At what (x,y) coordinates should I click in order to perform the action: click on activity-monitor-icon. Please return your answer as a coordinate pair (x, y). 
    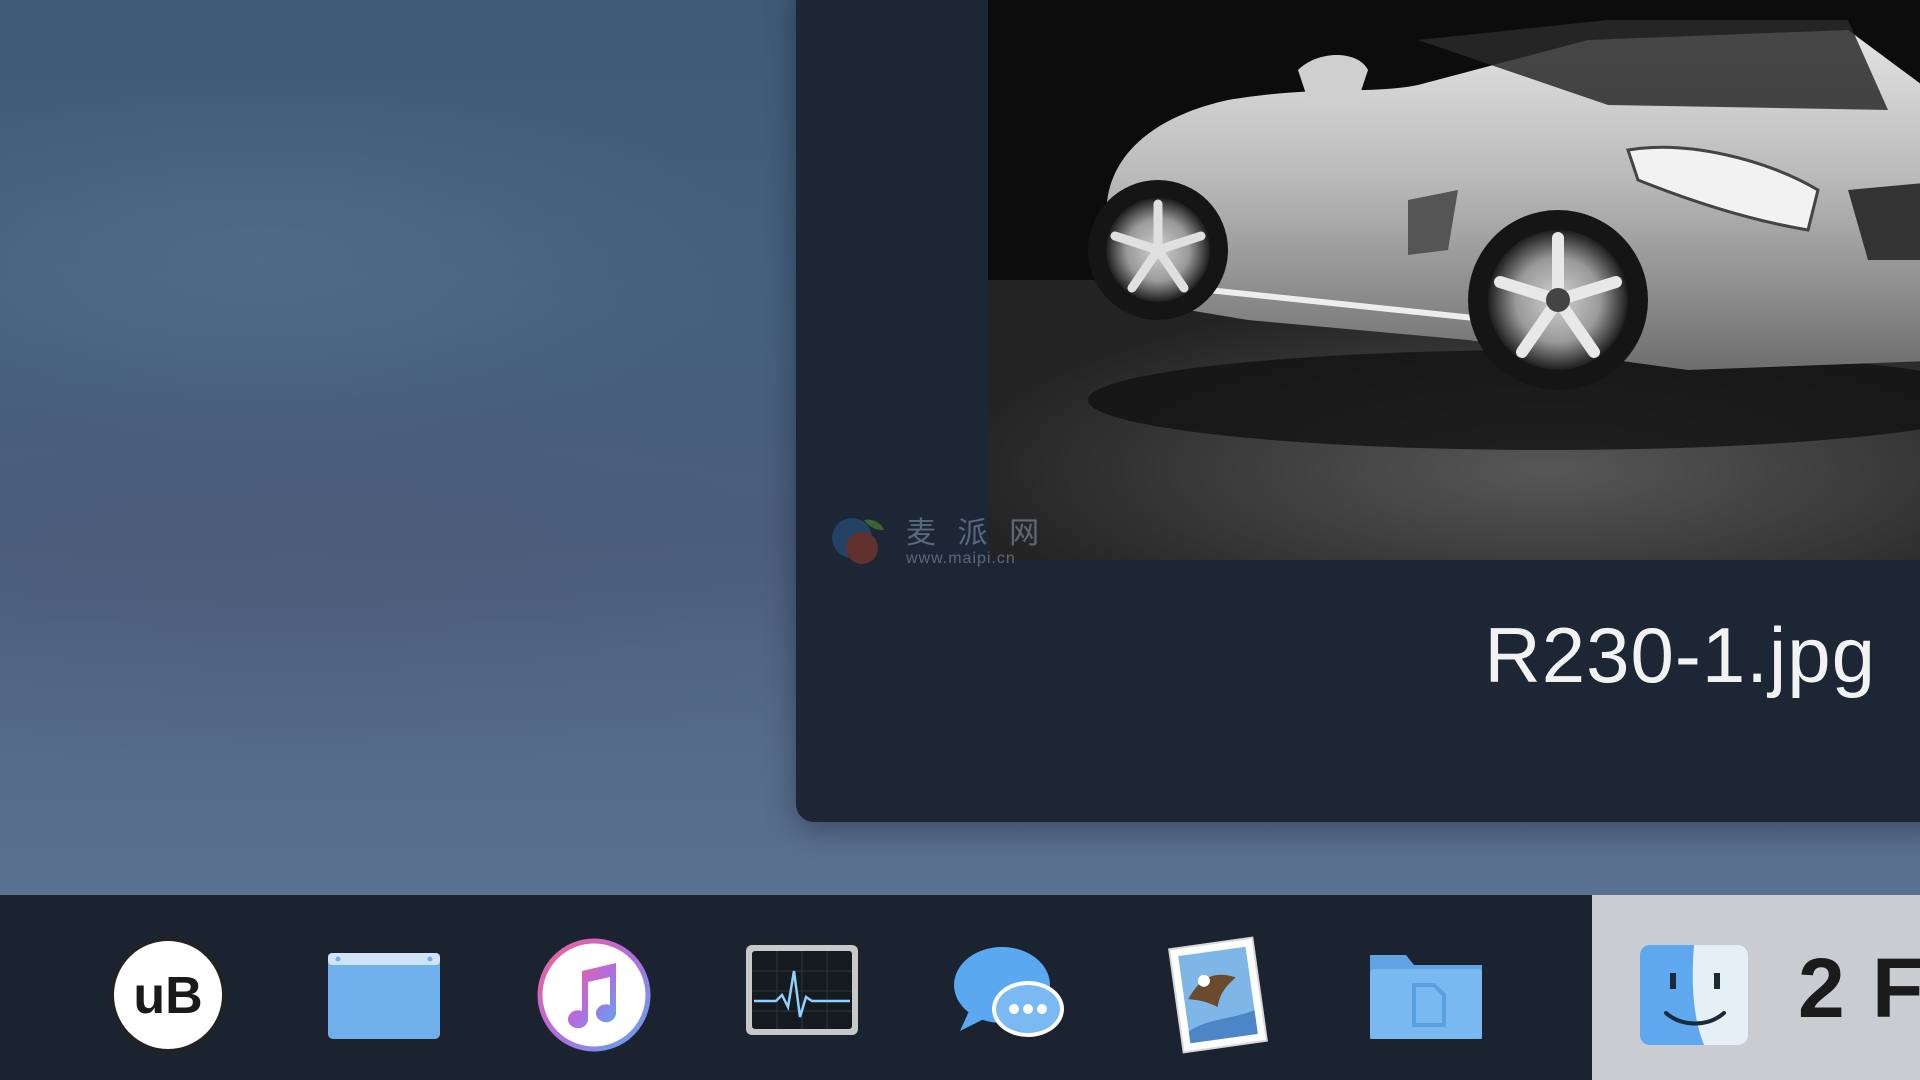
    Looking at the image, I should click on (802, 990).